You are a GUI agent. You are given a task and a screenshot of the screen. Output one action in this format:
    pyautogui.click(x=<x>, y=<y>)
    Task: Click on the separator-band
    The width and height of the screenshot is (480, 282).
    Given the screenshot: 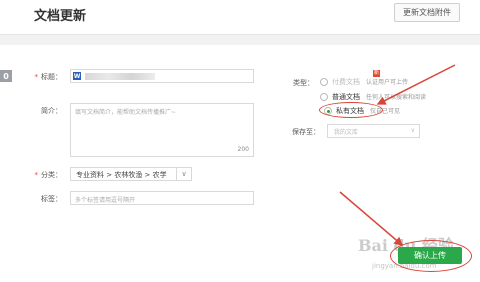 What is the action you would take?
    pyautogui.click(x=240, y=40)
    